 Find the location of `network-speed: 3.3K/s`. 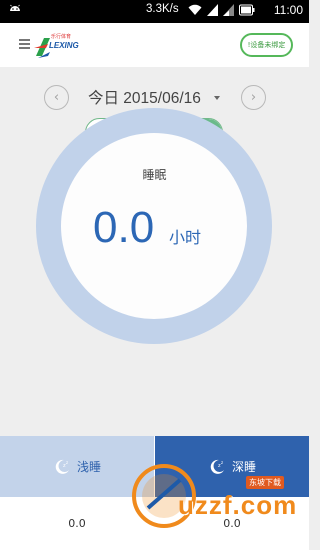

network-speed: 3.3K/s is located at coordinates (162, 9).